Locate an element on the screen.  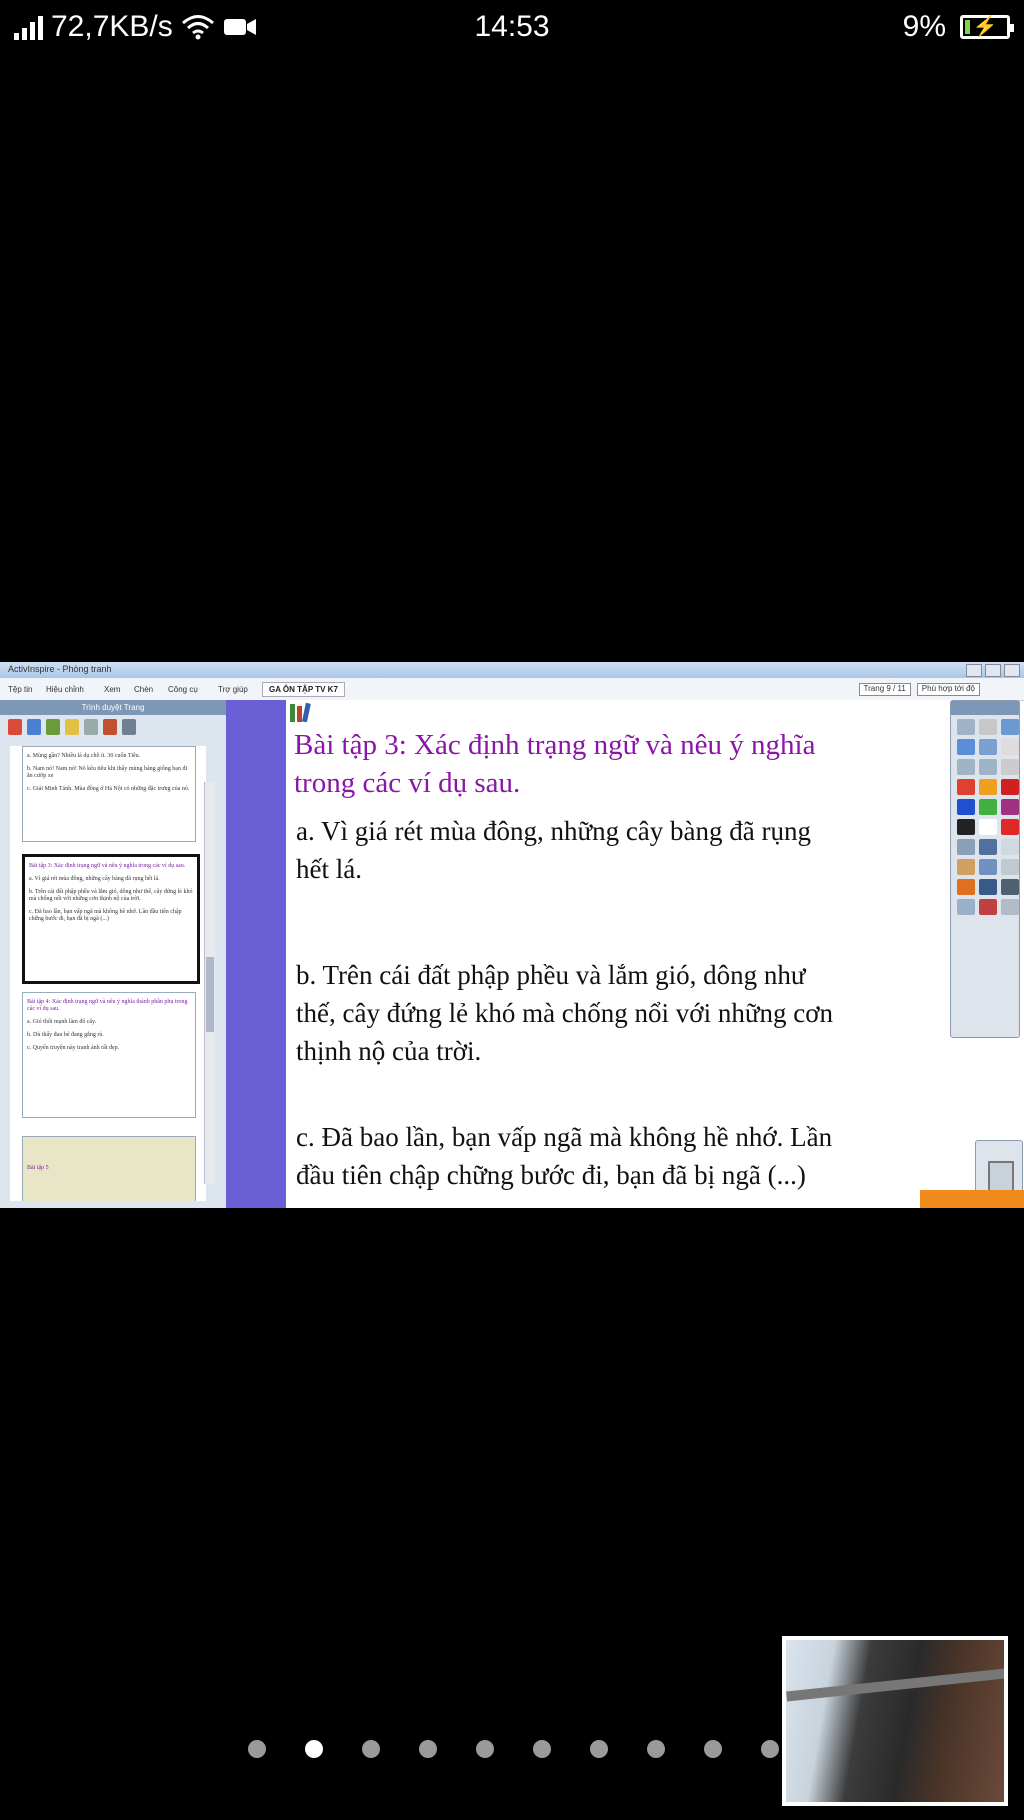
orange-strip is located at coordinates (972, 1199).